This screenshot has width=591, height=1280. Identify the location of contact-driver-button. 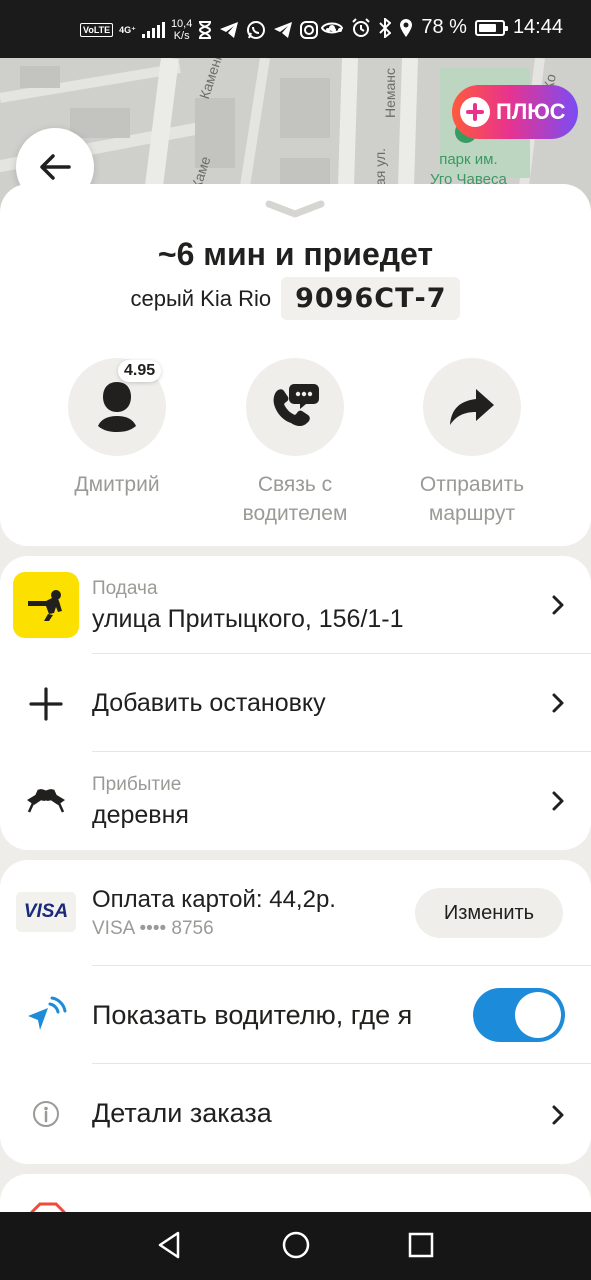
(295, 407).